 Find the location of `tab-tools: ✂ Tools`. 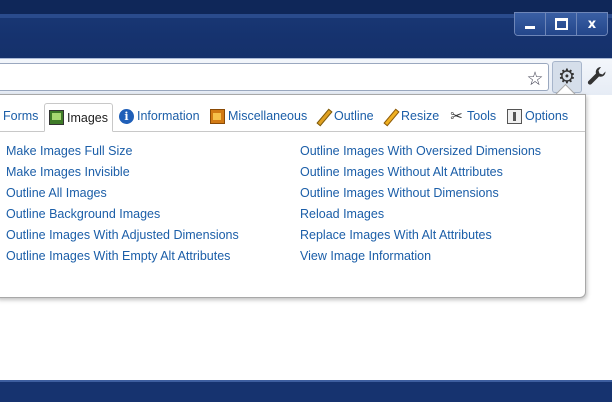

tab-tools: ✂ Tools is located at coordinates (472, 116).